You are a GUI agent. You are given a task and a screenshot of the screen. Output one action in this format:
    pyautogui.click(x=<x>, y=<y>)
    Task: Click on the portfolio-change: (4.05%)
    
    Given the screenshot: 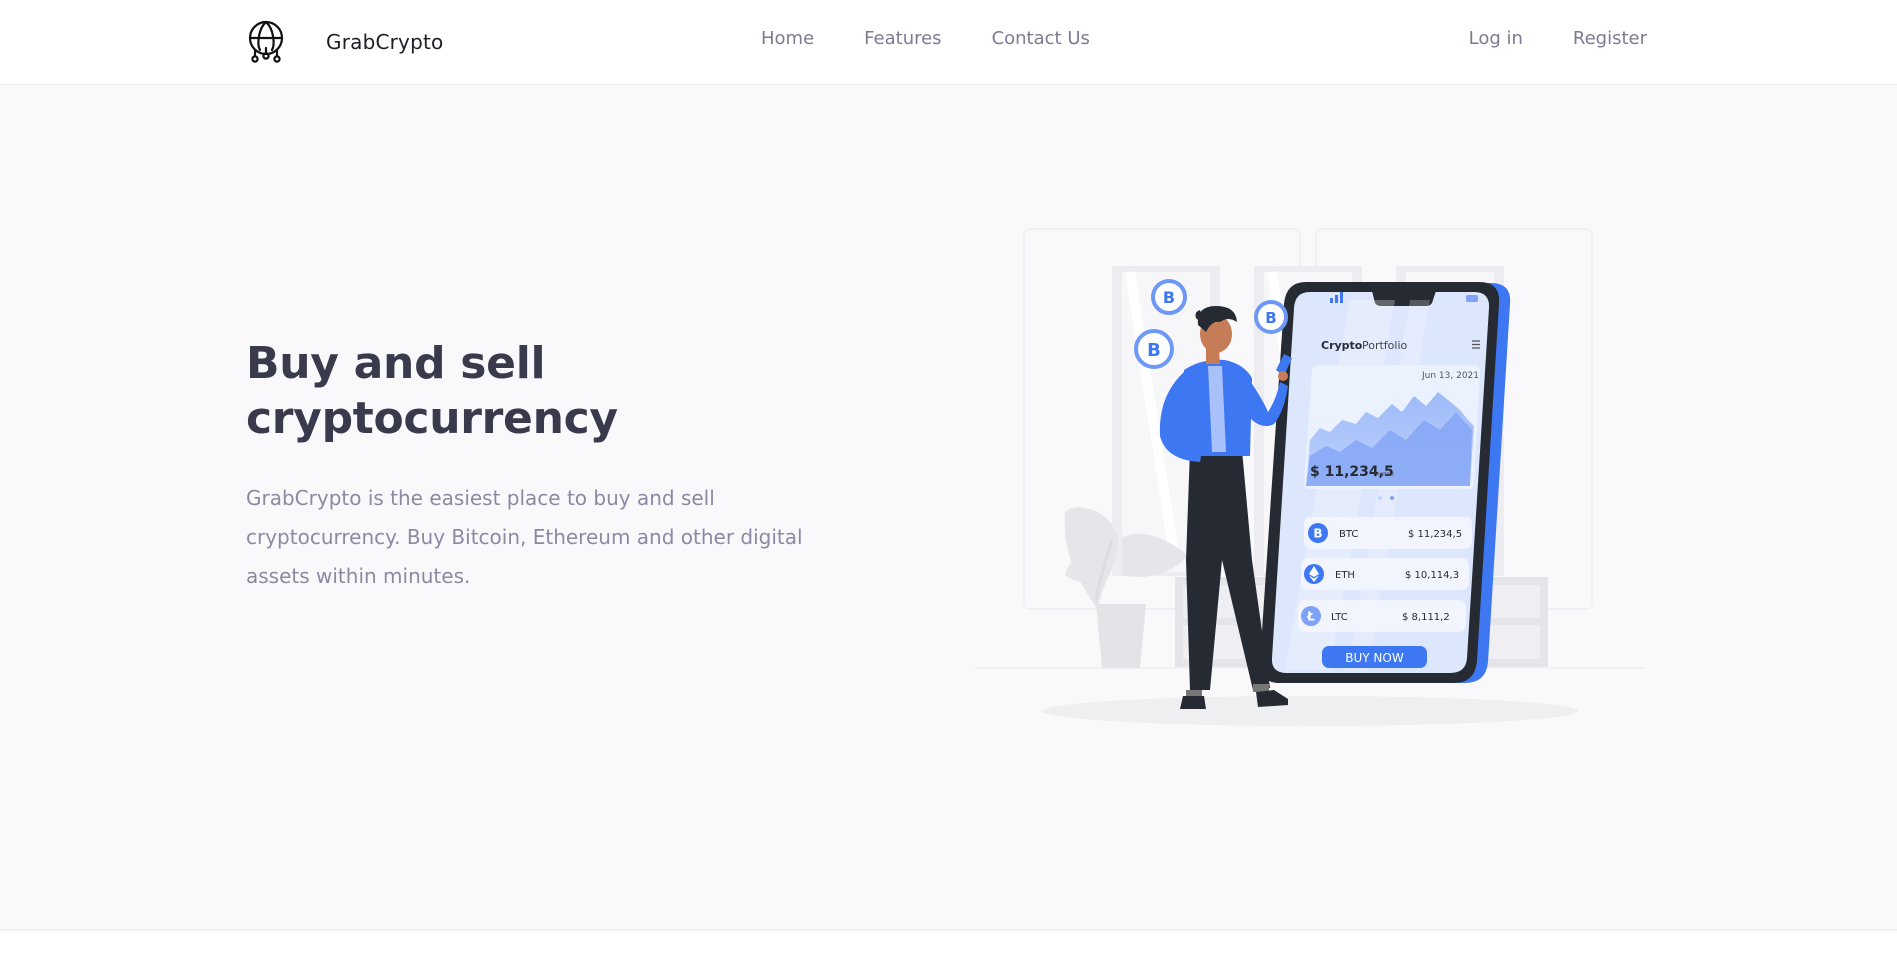 What is the action you would take?
    pyautogui.click(x=1384, y=475)
    